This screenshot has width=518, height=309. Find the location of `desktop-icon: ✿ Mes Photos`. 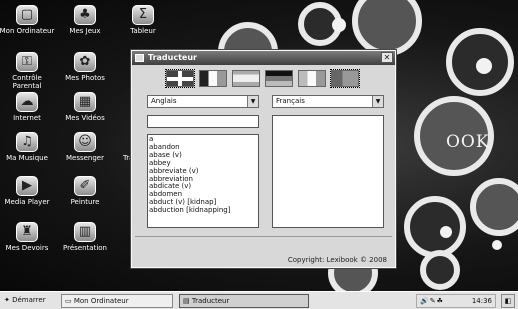

desktop-icon: ✿ Mes Photos is located at coordinates (85, 67).